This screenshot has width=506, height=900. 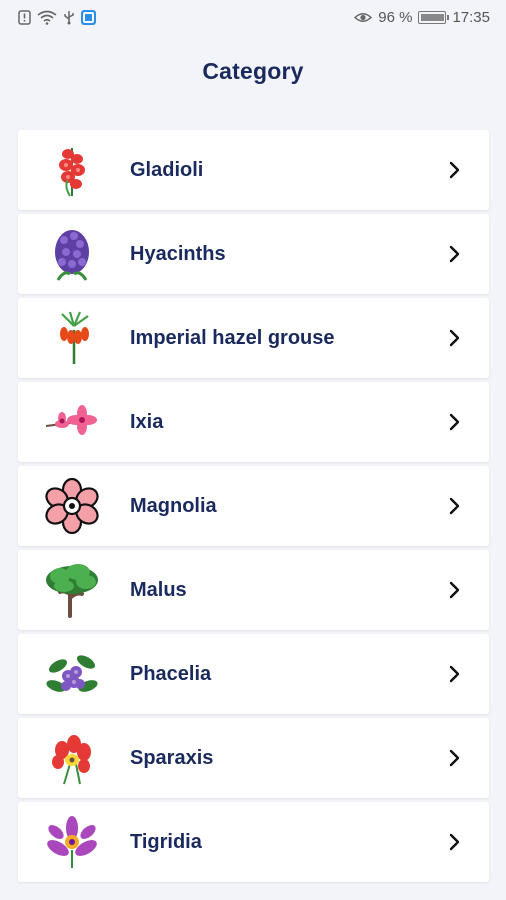 I want to click on malus-tree-icon, so click(x=72, y=590).